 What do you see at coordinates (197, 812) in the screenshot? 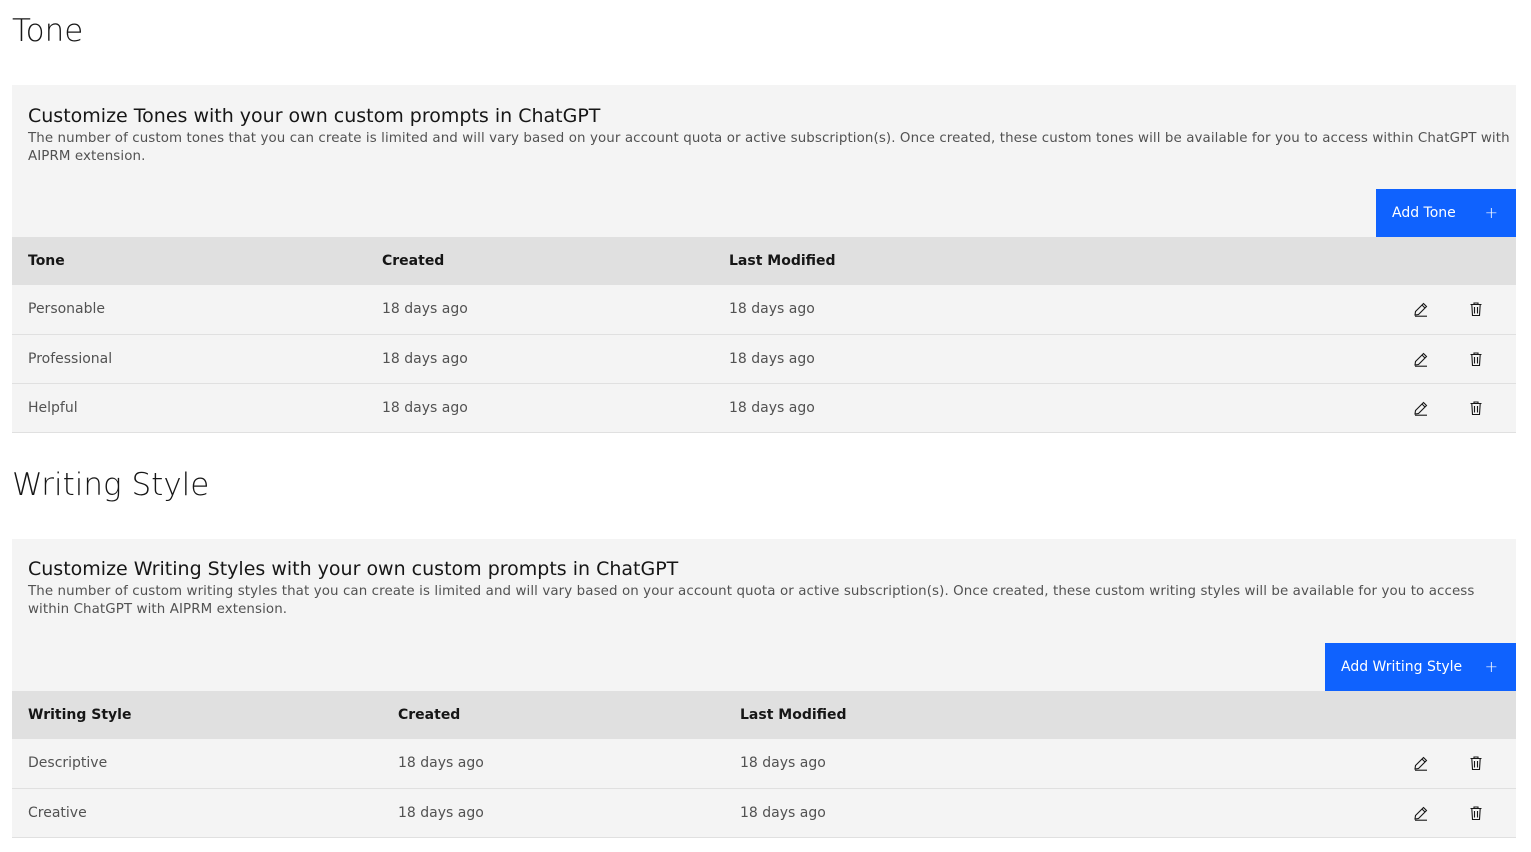
I see `writing-style-name: Creative` at bounding box center [197, 812].